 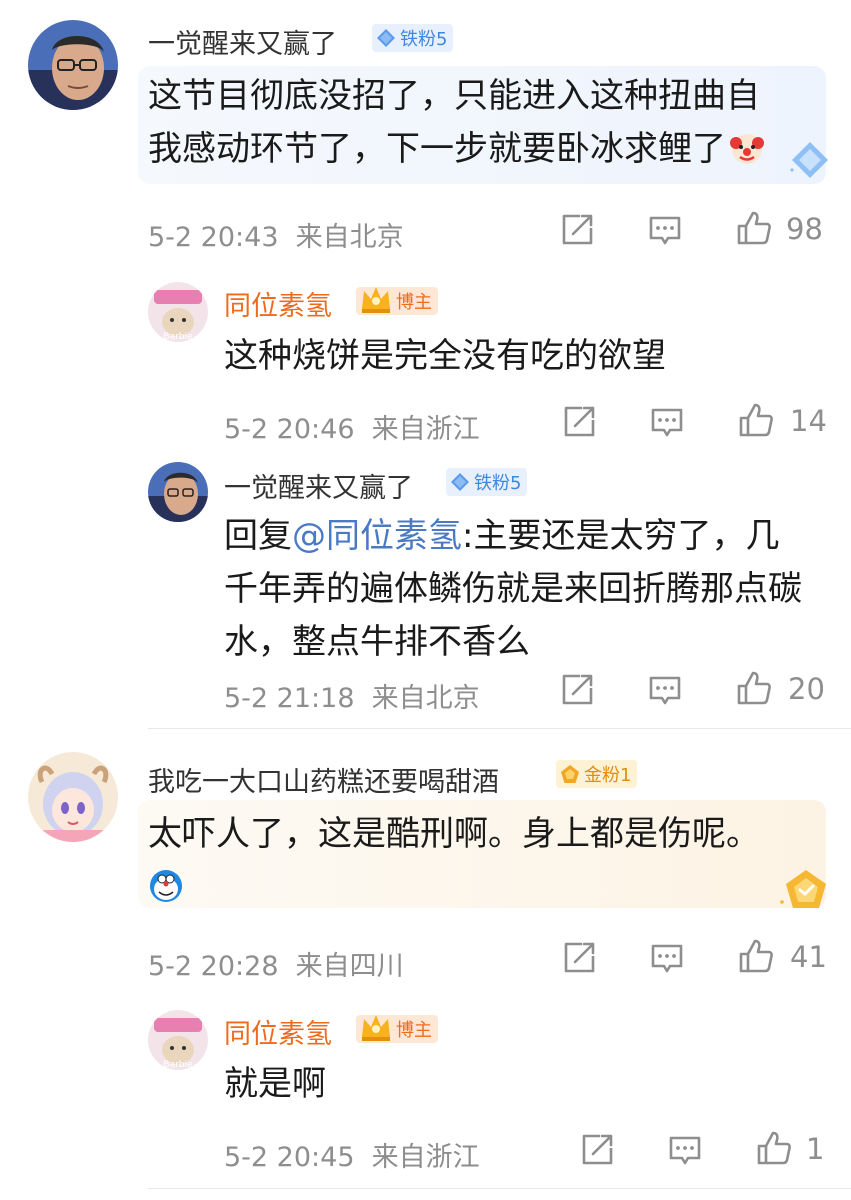 I want to click on gold-star-sparkle-icon, so click(x=803, y=889).